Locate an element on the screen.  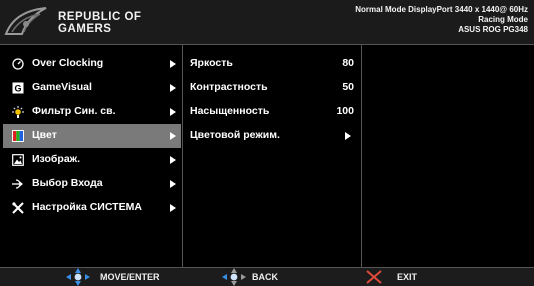
menu-item-label: Настройка СИСТЕМА is located at coordinates (87, 207).